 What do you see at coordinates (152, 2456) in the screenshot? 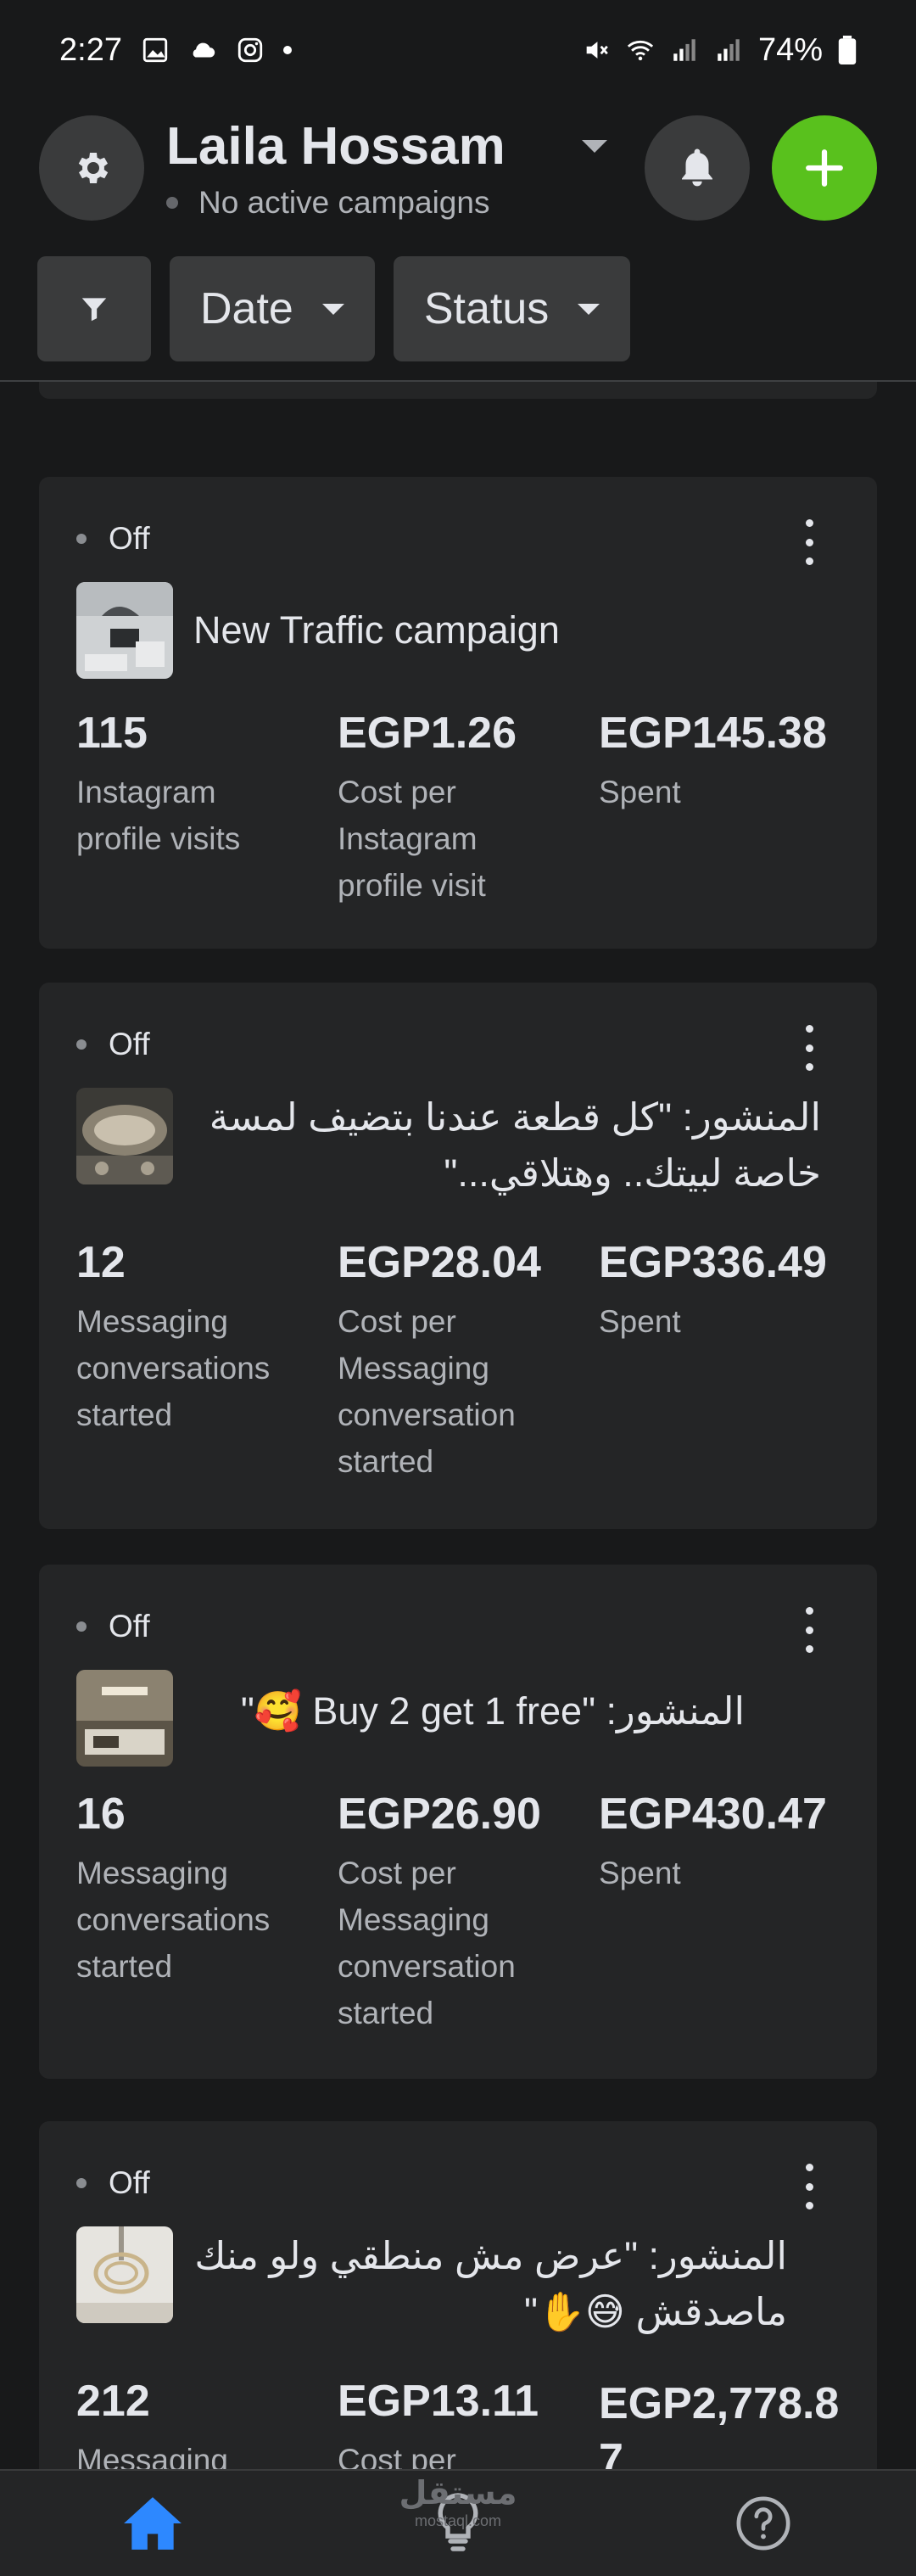
I see `metric-label: Messaging` at bounding box center [152, 2456].